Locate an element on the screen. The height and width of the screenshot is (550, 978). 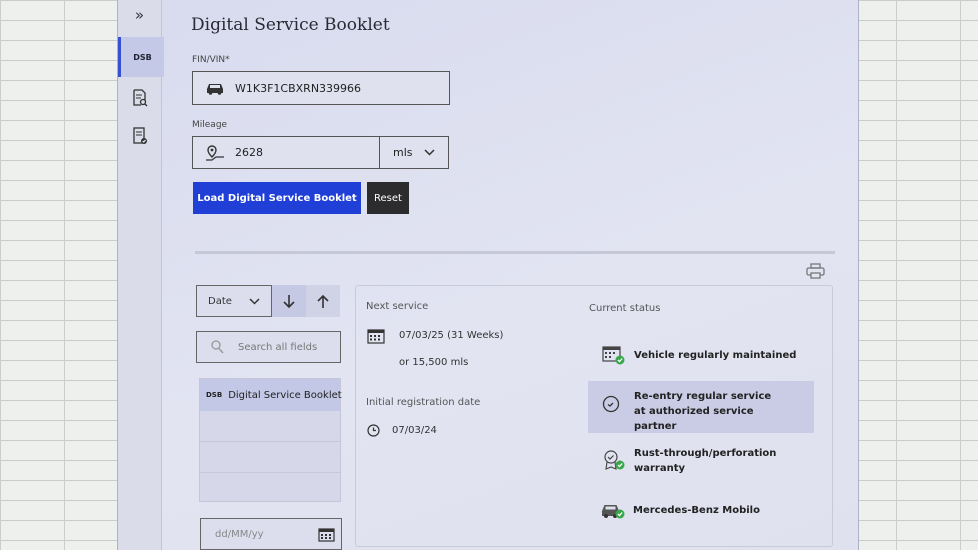
status-label: Rust-through/perforation warranty is located at coordinates (705, 461).